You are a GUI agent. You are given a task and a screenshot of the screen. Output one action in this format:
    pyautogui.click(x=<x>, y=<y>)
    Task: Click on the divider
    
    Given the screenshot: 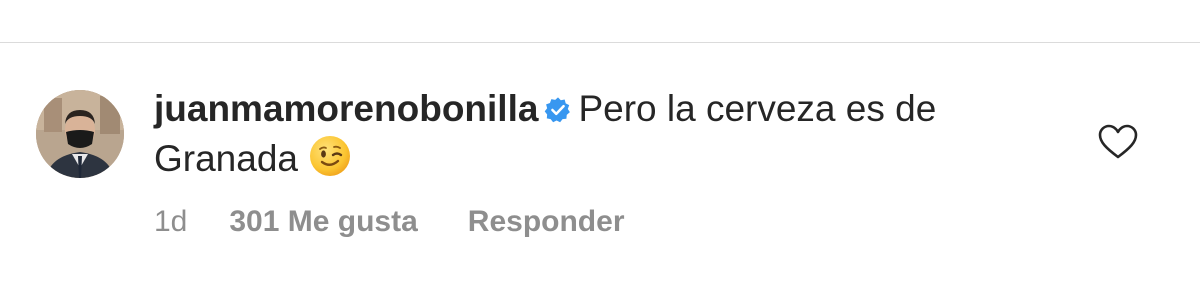 What is the action you would take?
    pyautogui.click(x=600, y=42)
    